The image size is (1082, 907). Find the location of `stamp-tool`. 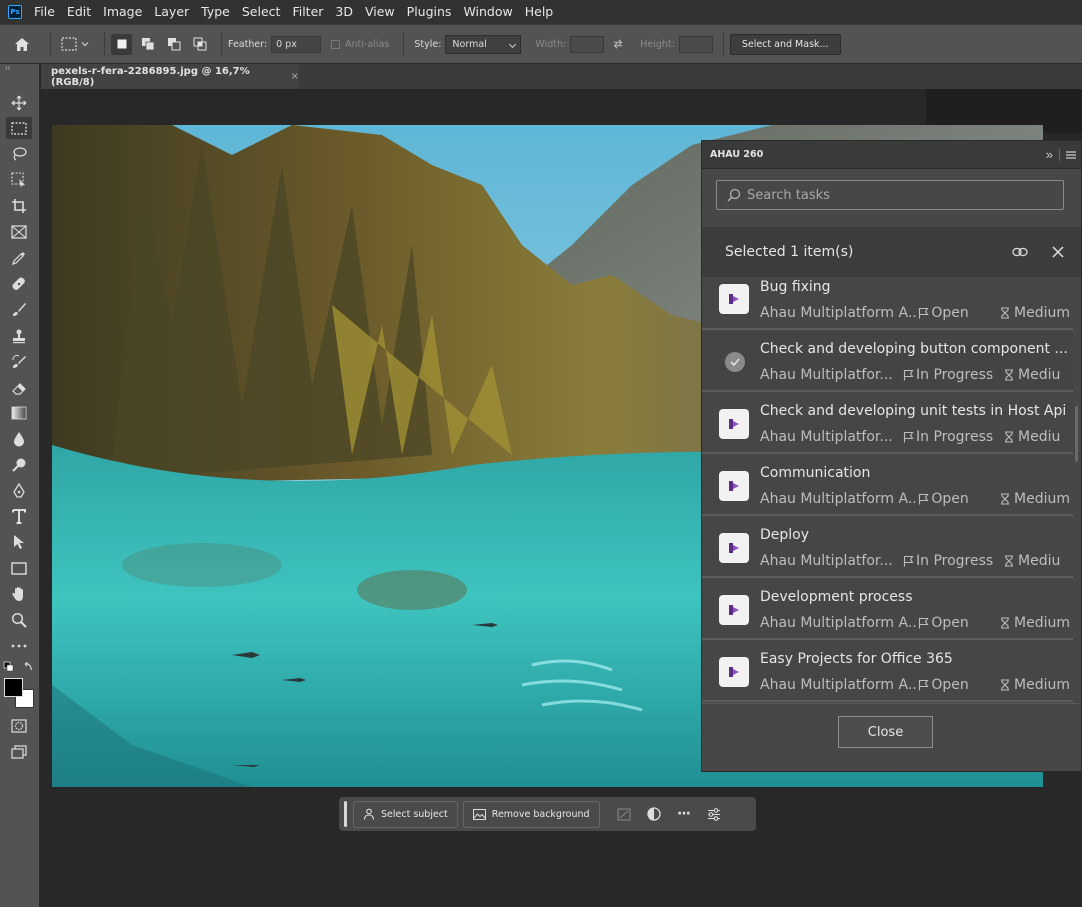

stamp-tool is located at coordinates (19, 336).